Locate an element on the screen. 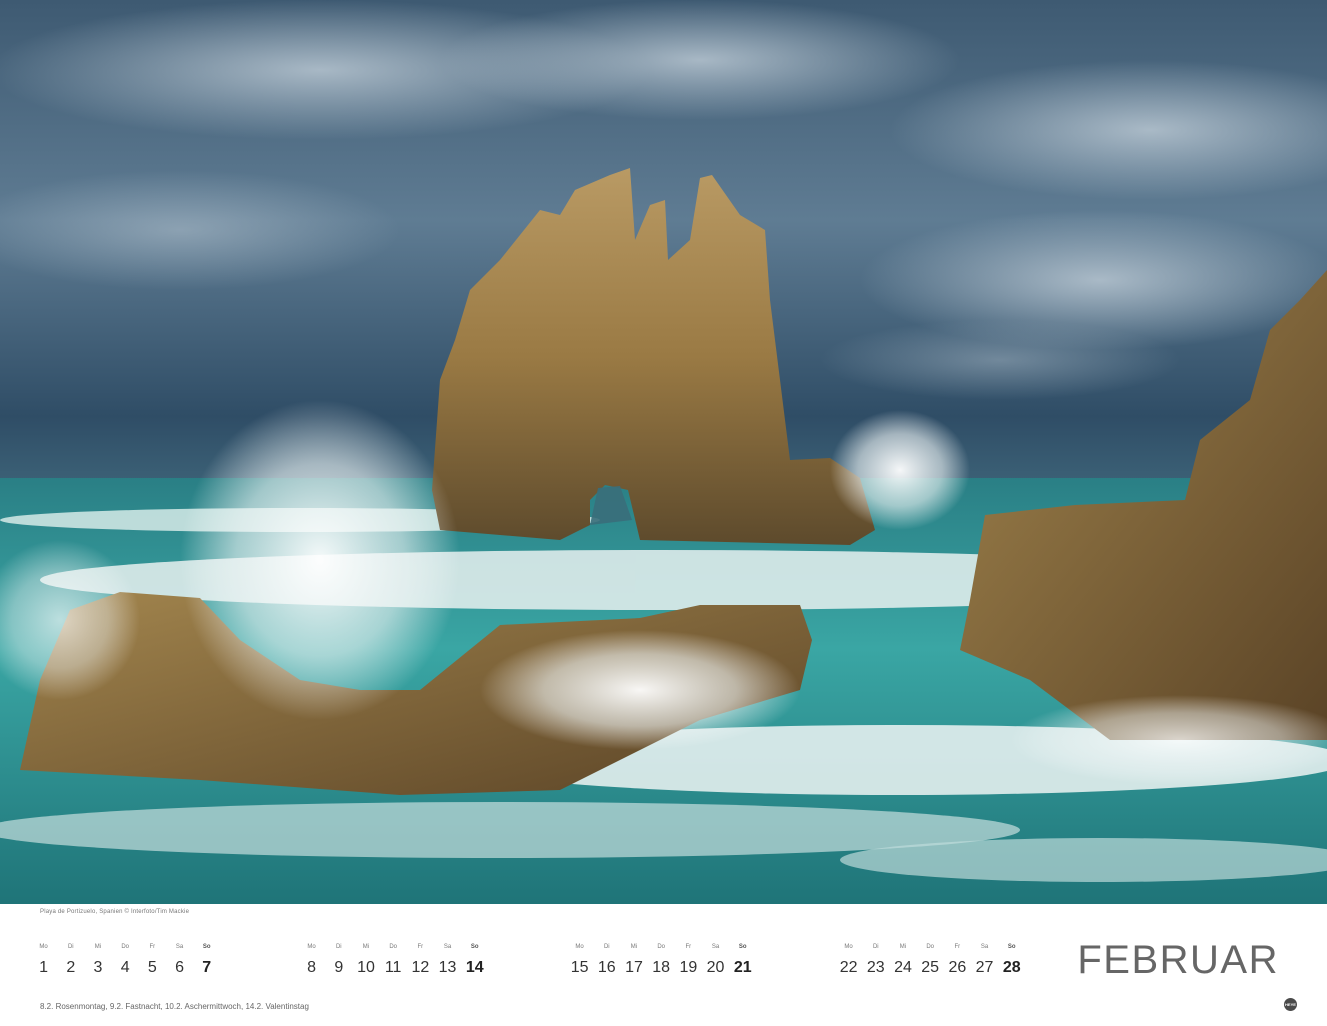  calendar-day: Mo 22 is located at coordinates (848, 960).